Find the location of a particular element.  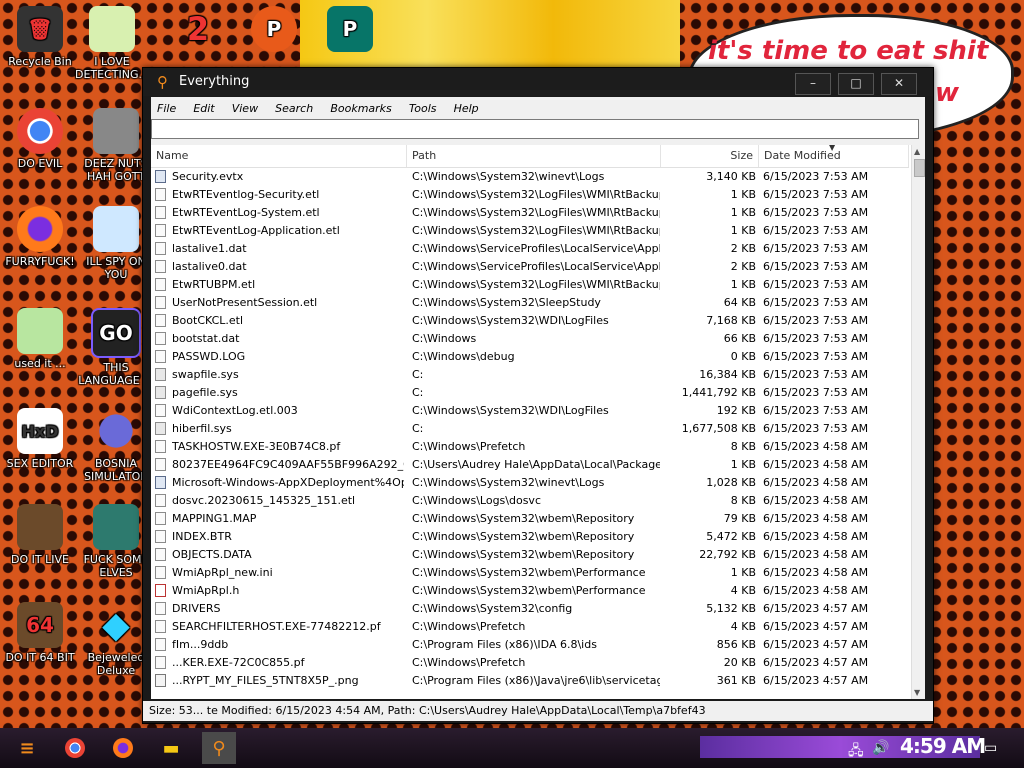

maximize-button: □ is located at coordinates (856, 84).